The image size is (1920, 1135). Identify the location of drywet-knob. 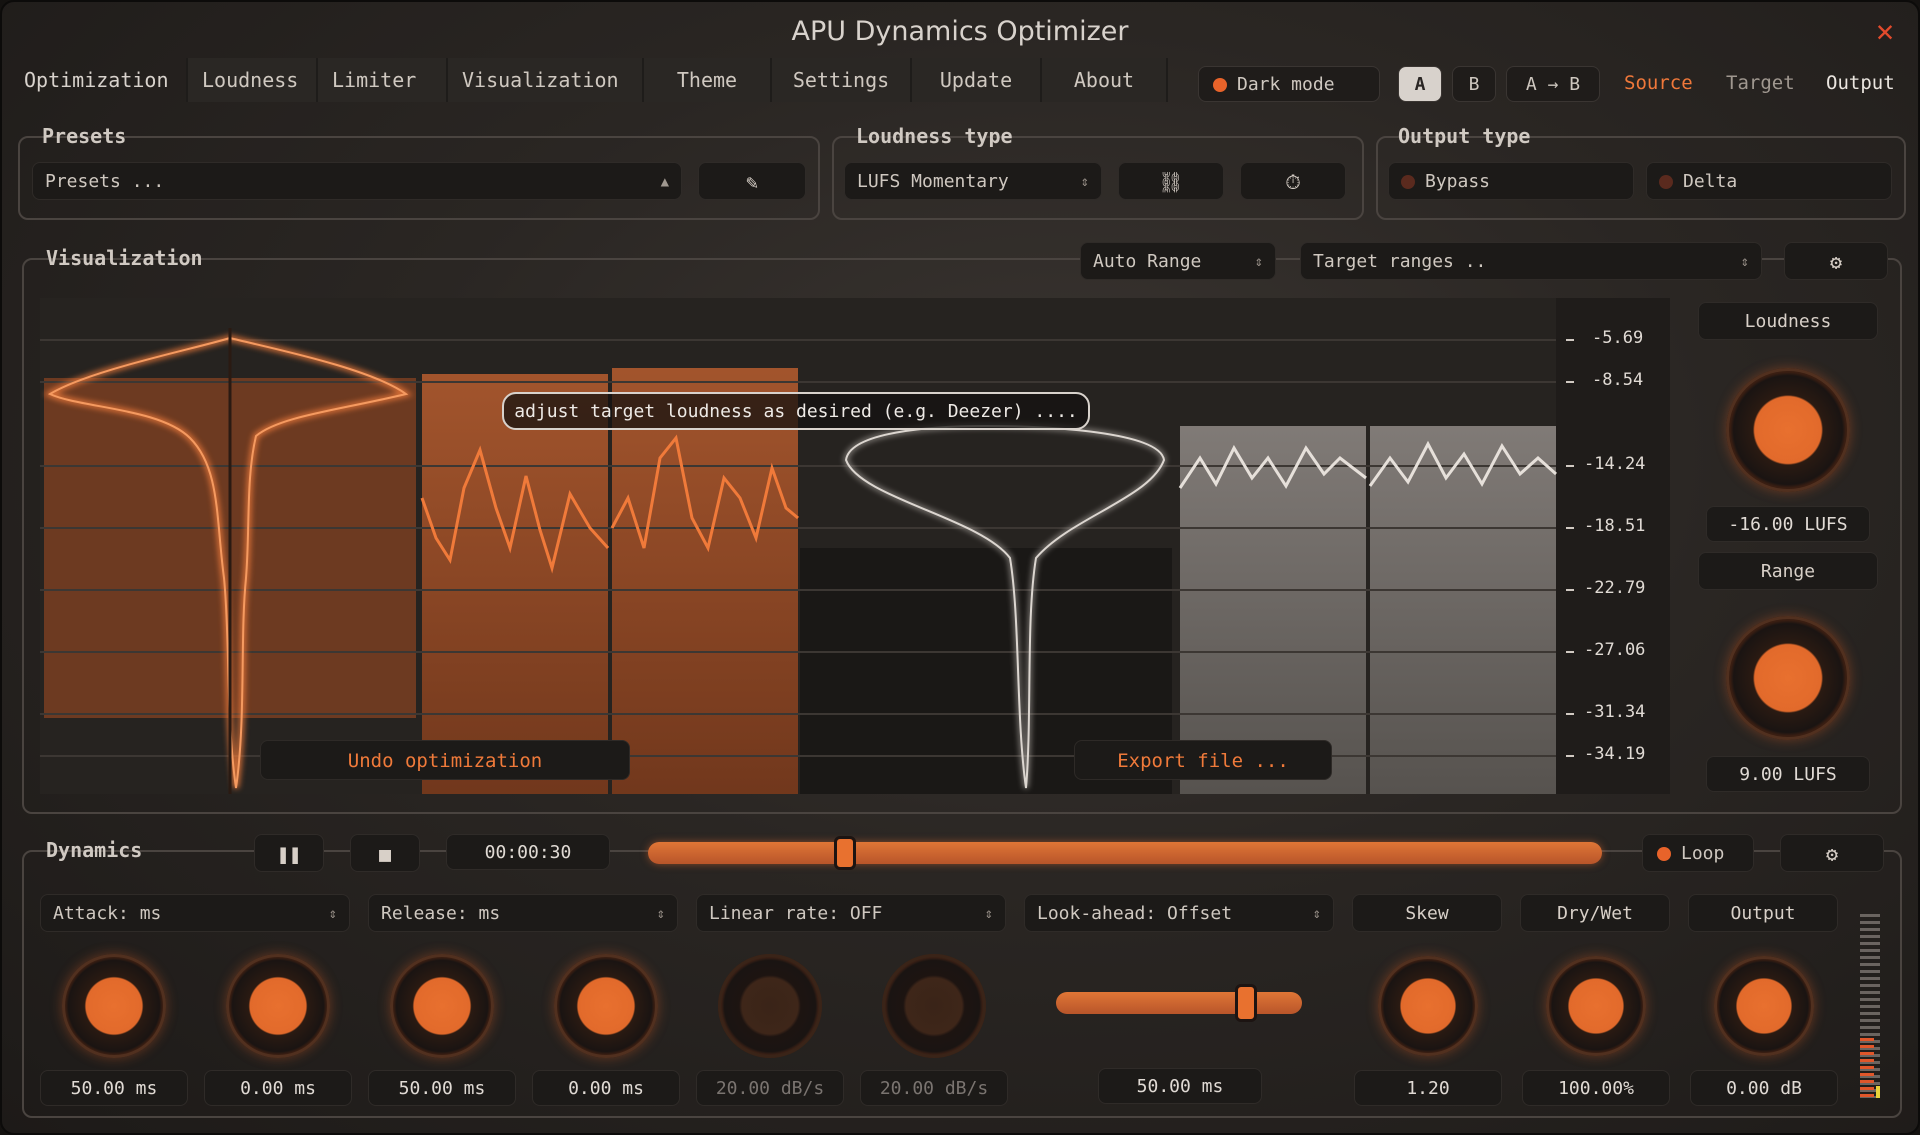
(1596, 1006).